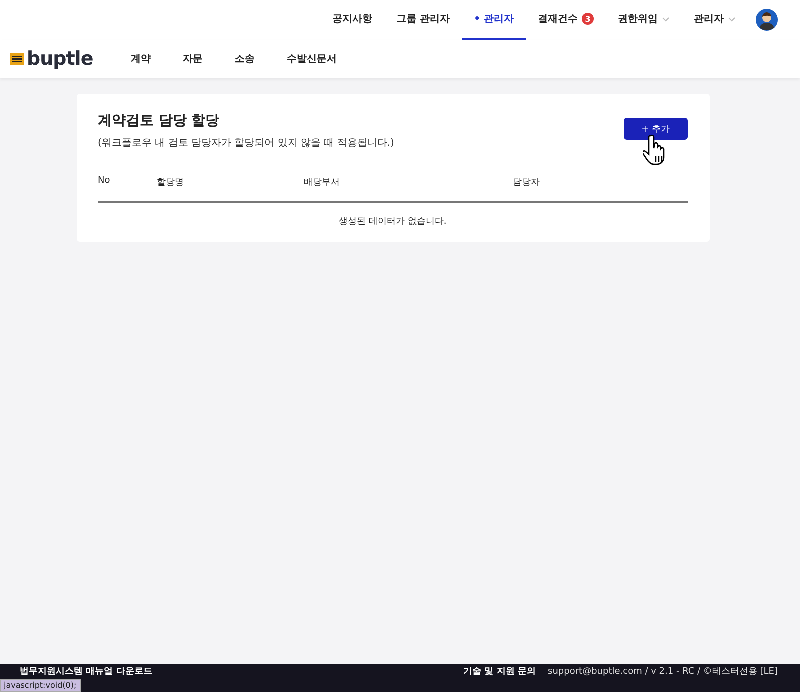 Image resolution: width=800 pixels, height=692 pixels. What do you see at coordinates (527, 183) in the screenshot?
I see `column-header: 담당자` at bounding box center [527, 183].